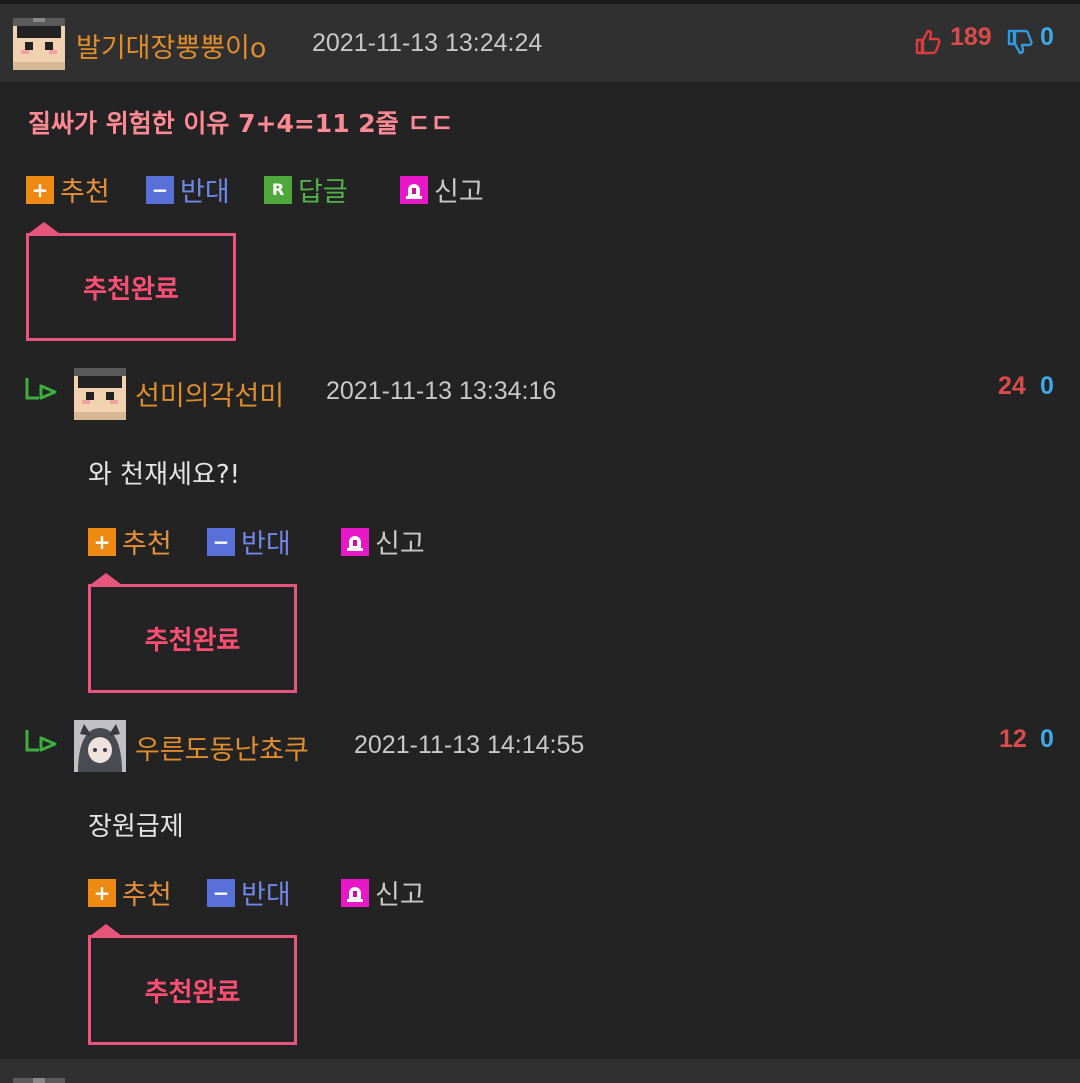 This screenshot has height=1083, width=1080. Describe the element at coordinates (241, 123) in the screenshot. I see `comment-text: 질싸가 위험한 이유 7+4=11 2줄 ㄷㄷ` at that location.